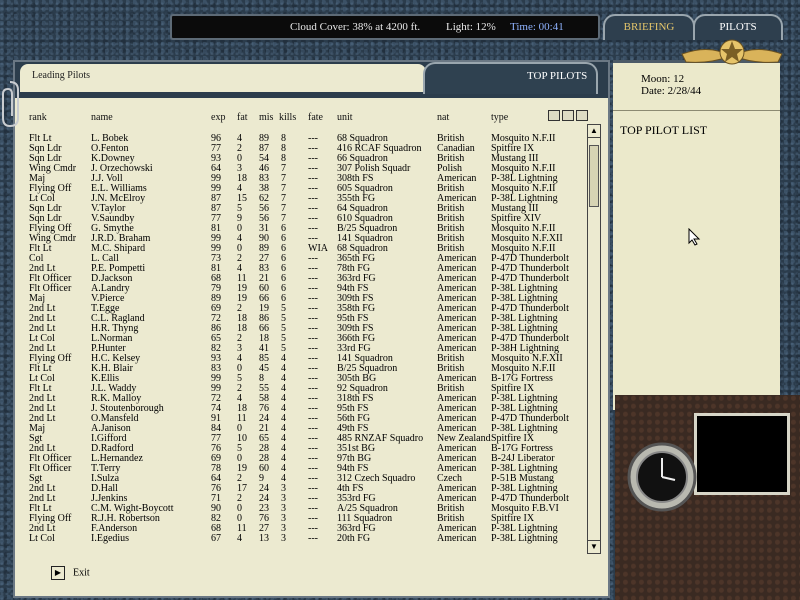 This screenshot has width=800, height=600. What do you see at coordinates (345, 117) in the screenshot?
I see `column-header-unit: unit` at bounding box center [345, 117].